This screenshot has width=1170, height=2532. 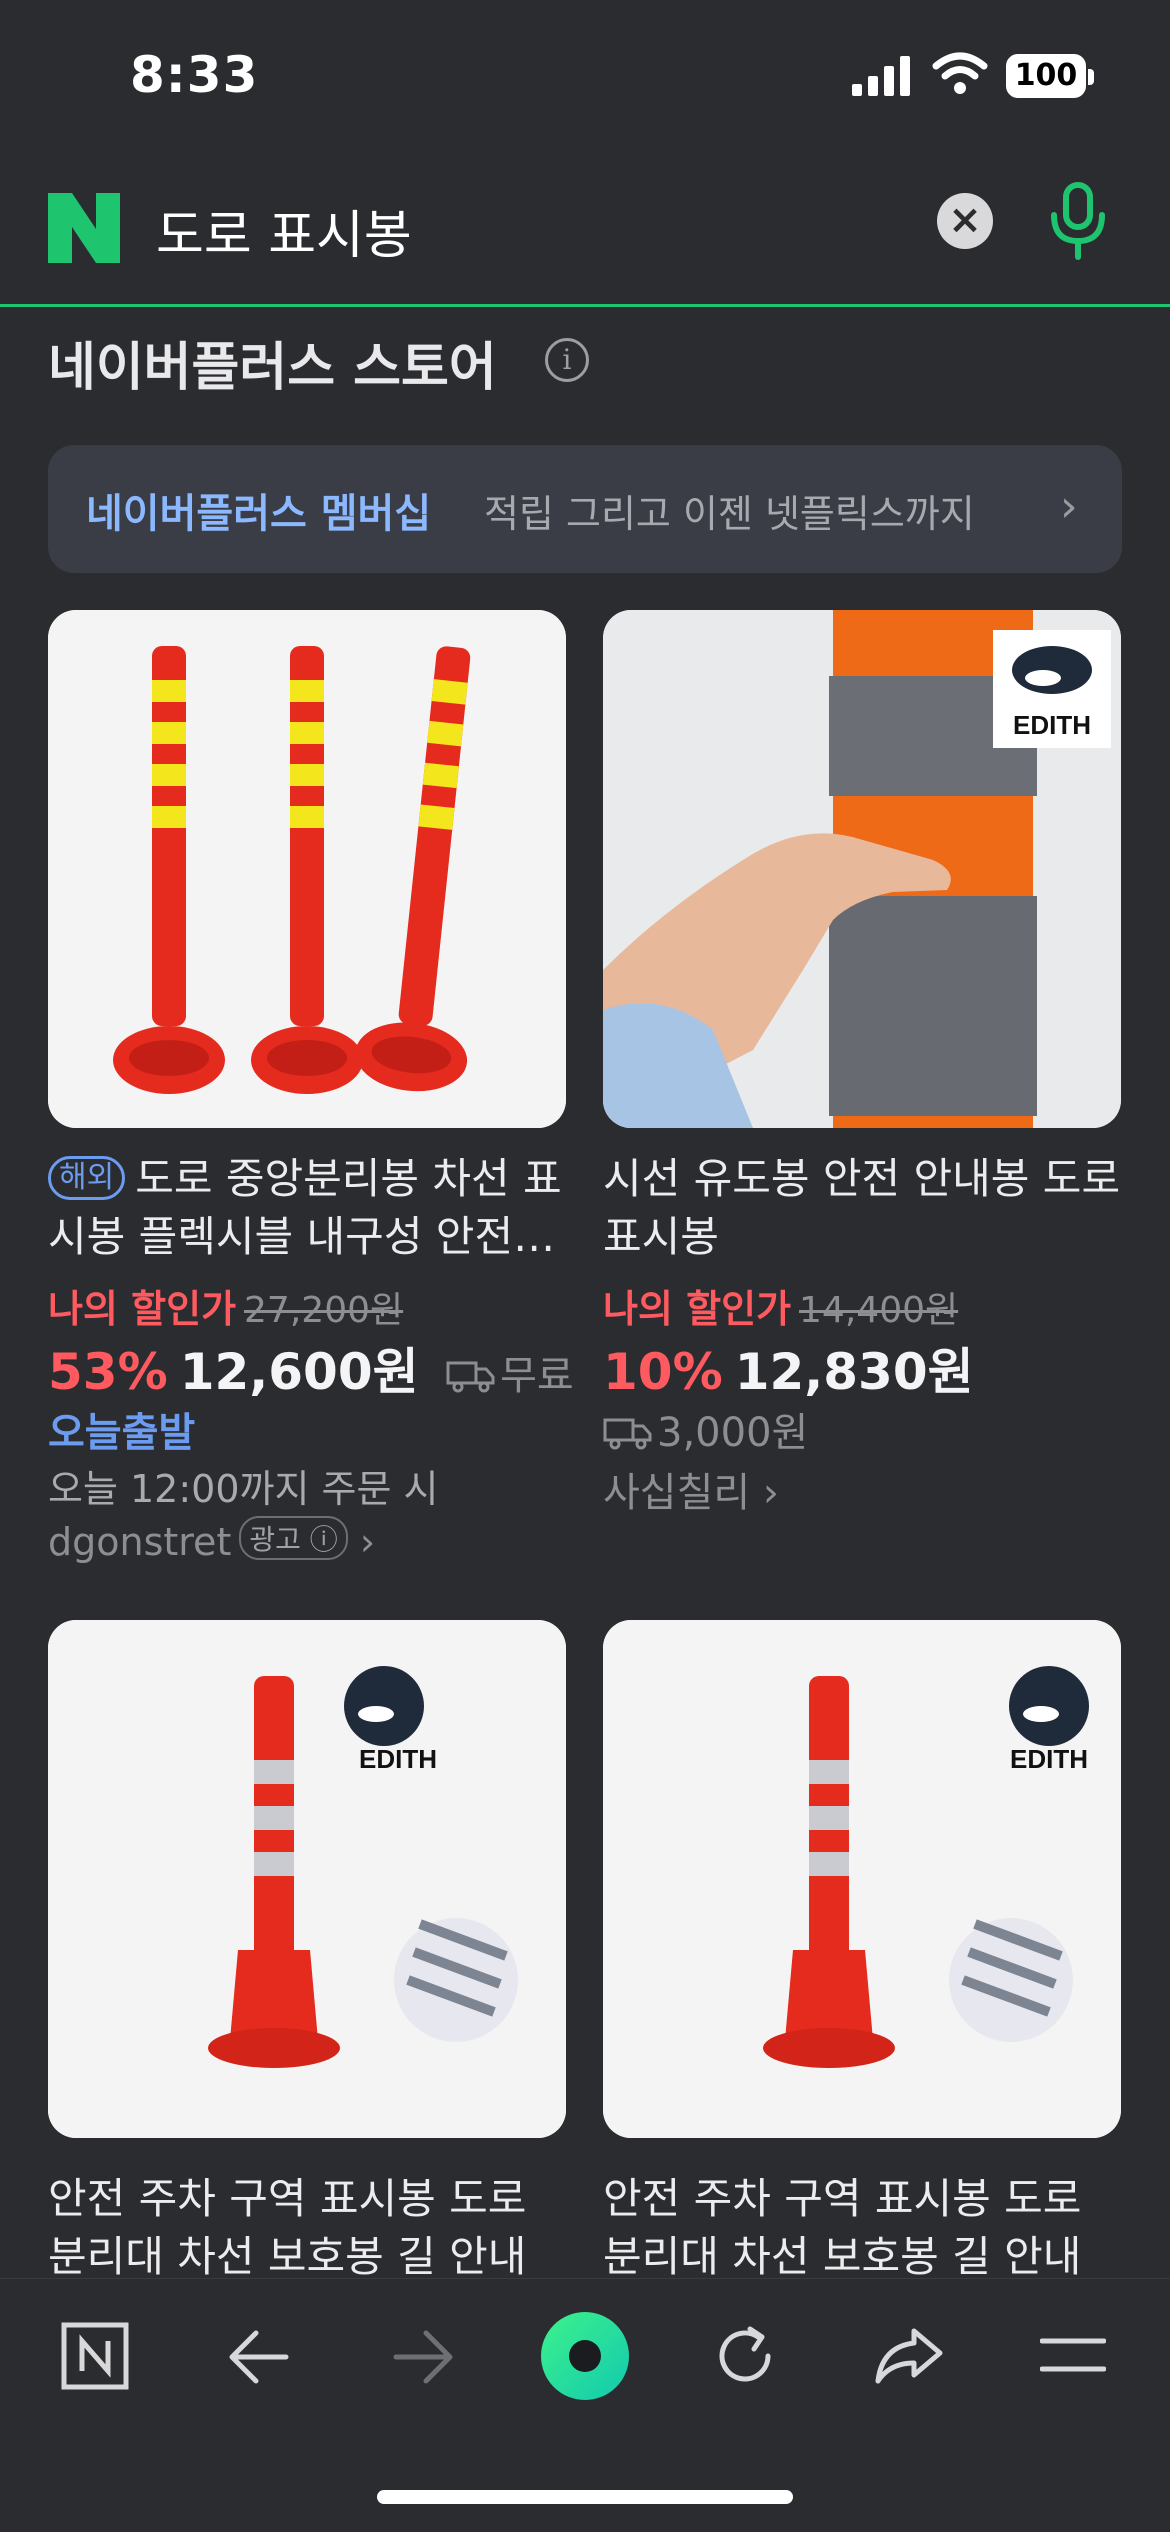 What do you see at coordinates (226, 1309) in the screenshot?
I see `discount-row: 나의 할인가 27,200원` at bounding box center [226, 1309].